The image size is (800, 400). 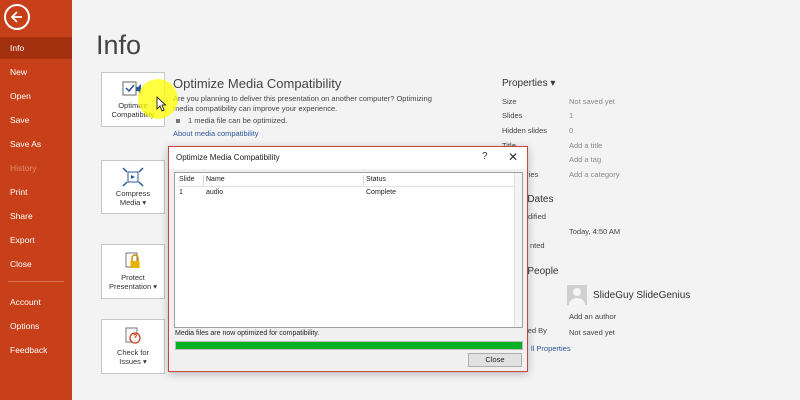 I want to click on column-header-status: Status, so click(x=376, y=181).